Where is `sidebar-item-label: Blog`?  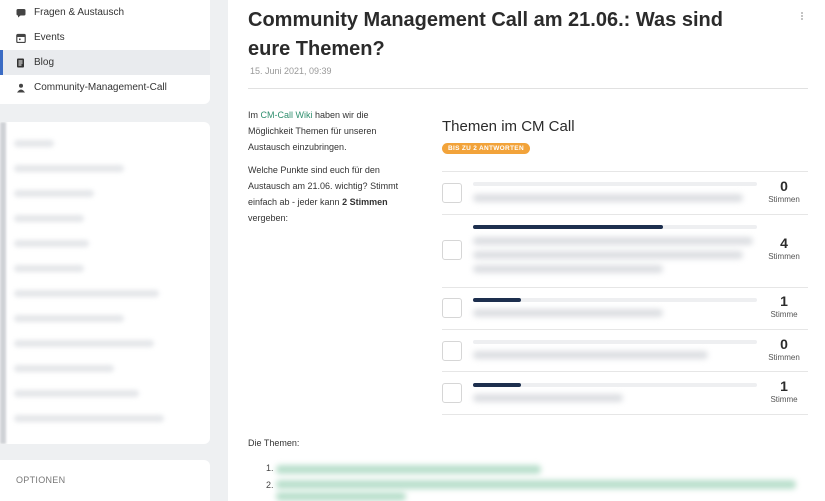 sidebar-item-label: Blog is located at coordinates (44, 62).